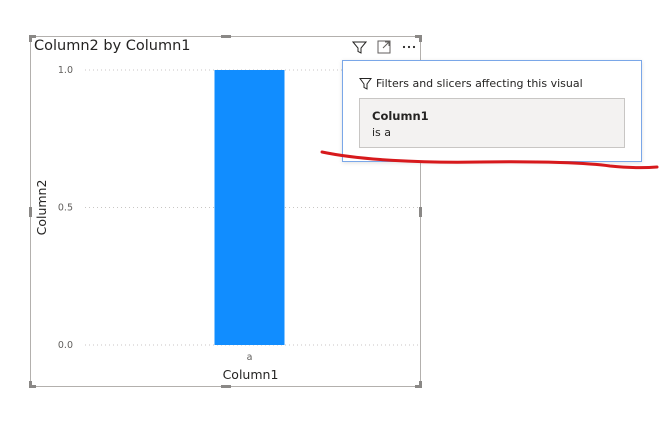 This screenshot has width=663, height=446. I want to click on filter-field-name: Column1, so click(400, 116).